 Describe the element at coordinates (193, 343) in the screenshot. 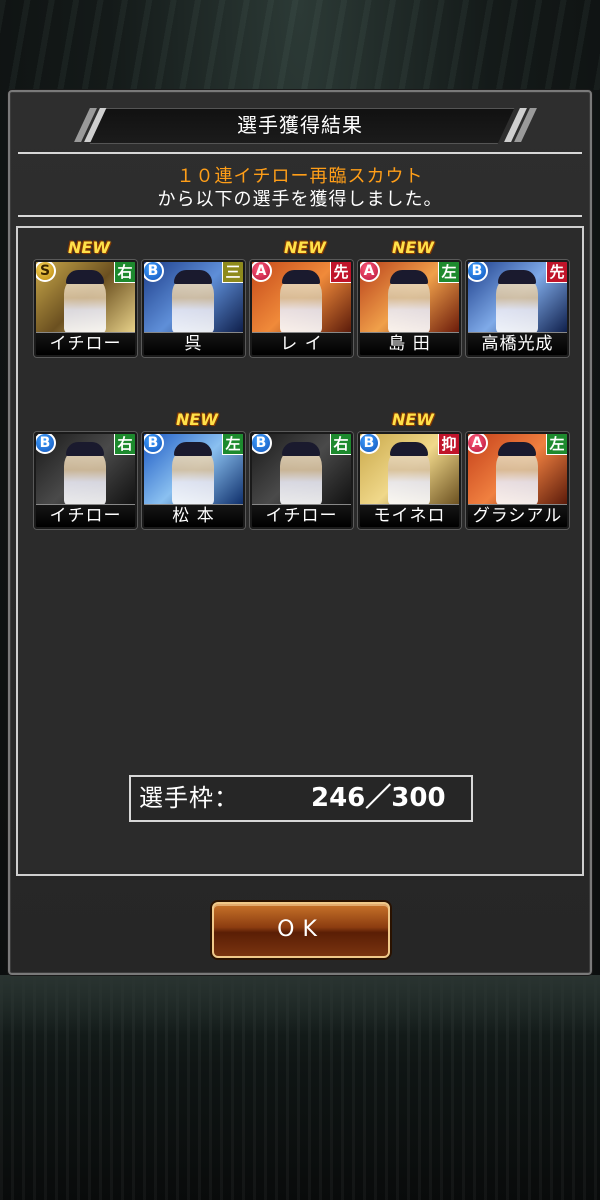

I see `player-name: 呉` at that location.